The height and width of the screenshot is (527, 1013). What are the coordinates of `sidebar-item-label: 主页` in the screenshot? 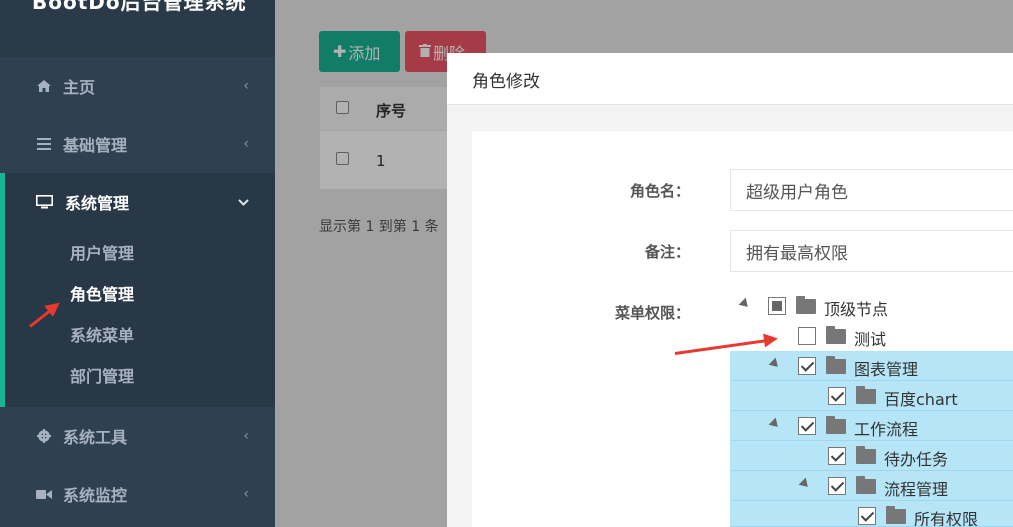 It's located at (79, 87).